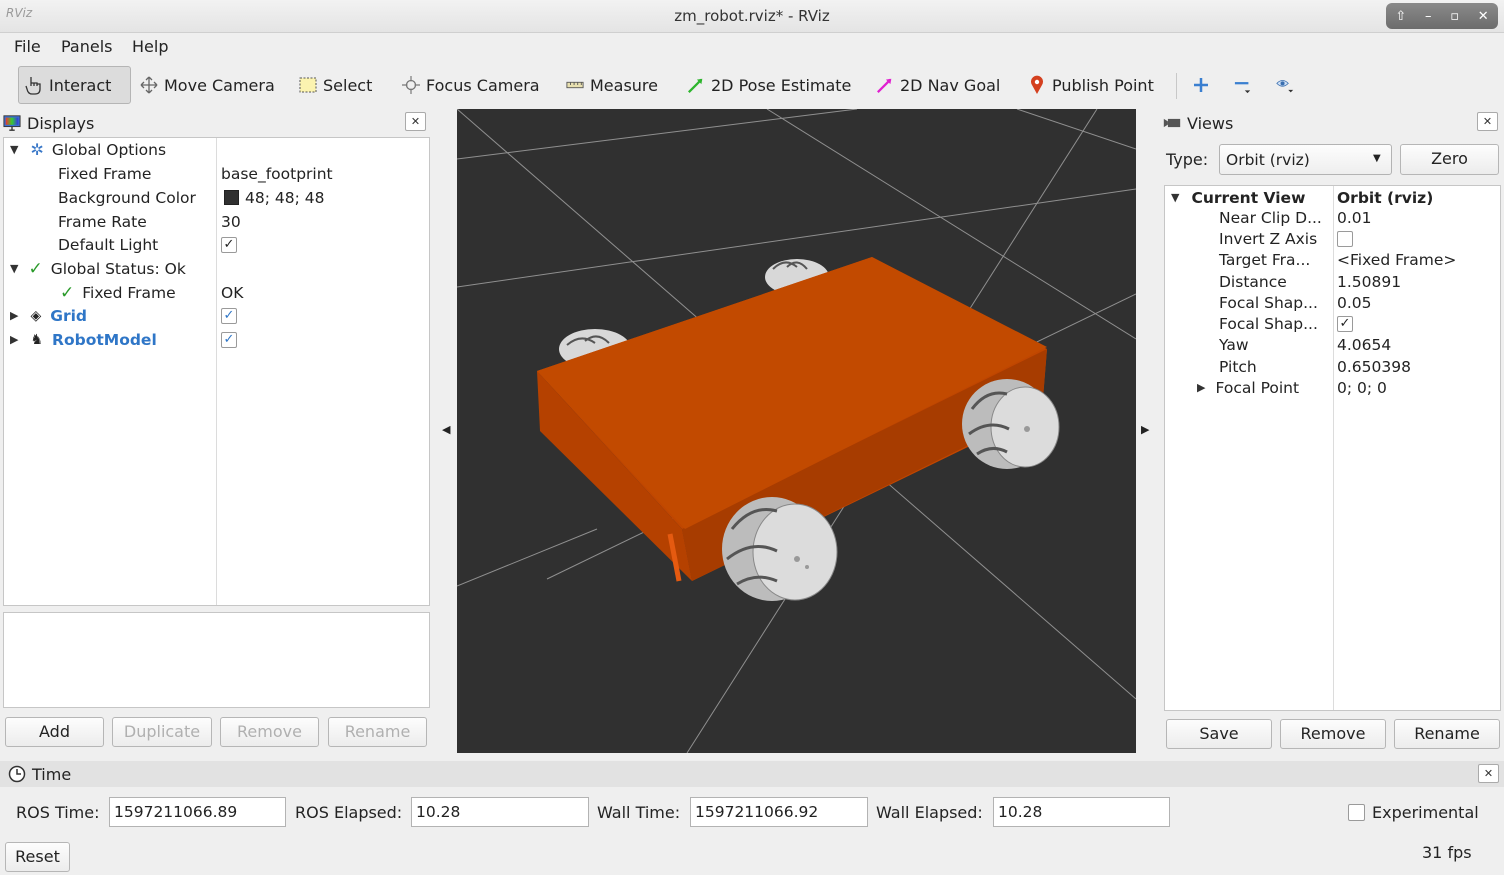  What do you see at coordinates (34, 85) in the screenshot?
I see `hand-pointer-icon` at bounding box center [34, 85].